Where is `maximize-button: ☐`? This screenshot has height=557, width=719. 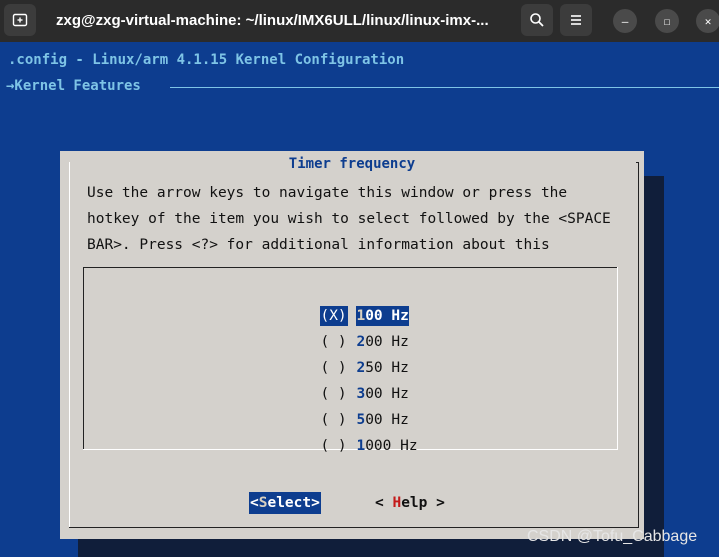 maximize-button: ☐ is located at coordinates (667, 21).